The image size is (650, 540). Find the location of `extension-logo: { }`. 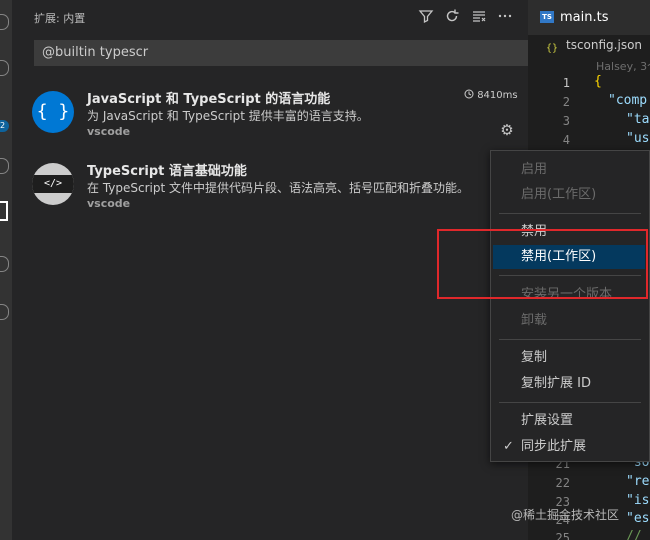

extension-logo: { } is located at coordinates (53, 112).